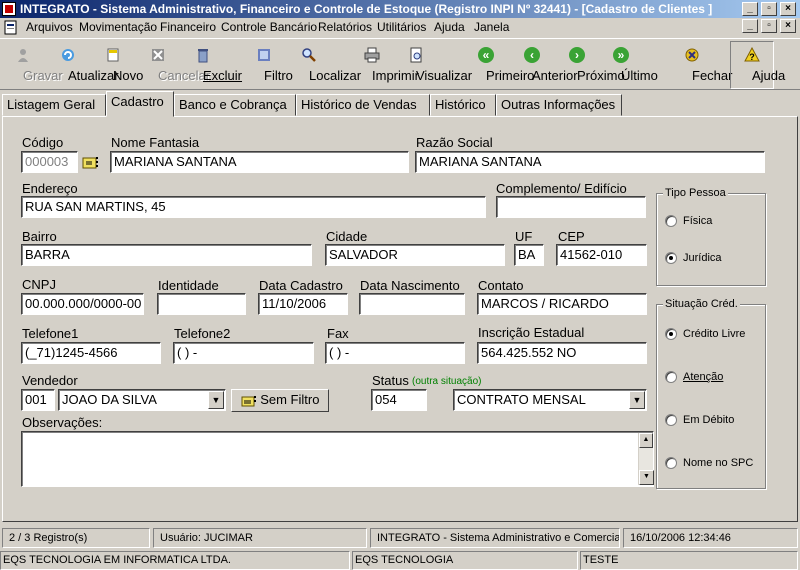  Describe the element at coordinates (82, 65) in the screenshot. I see `atualizar-button: Atualizar` at that location.